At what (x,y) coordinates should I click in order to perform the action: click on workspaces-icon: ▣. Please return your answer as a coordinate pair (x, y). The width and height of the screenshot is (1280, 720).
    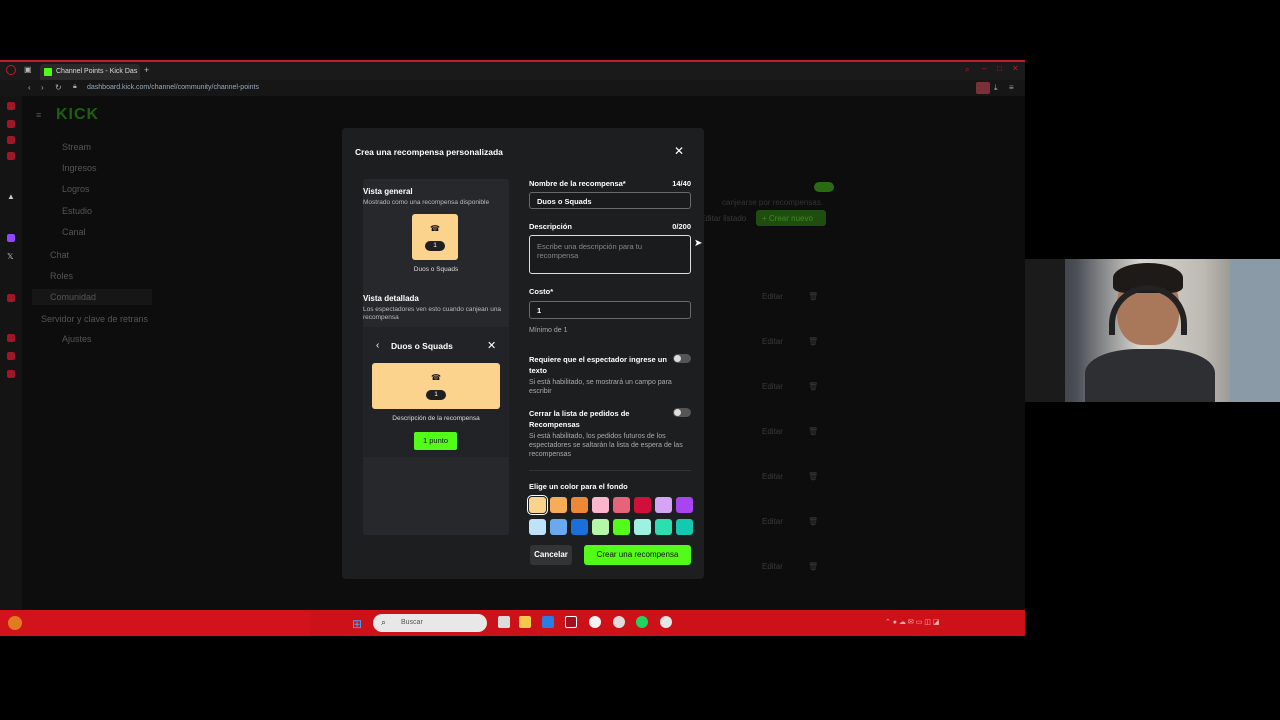
    Looking at the image, I should click on (28, 69).